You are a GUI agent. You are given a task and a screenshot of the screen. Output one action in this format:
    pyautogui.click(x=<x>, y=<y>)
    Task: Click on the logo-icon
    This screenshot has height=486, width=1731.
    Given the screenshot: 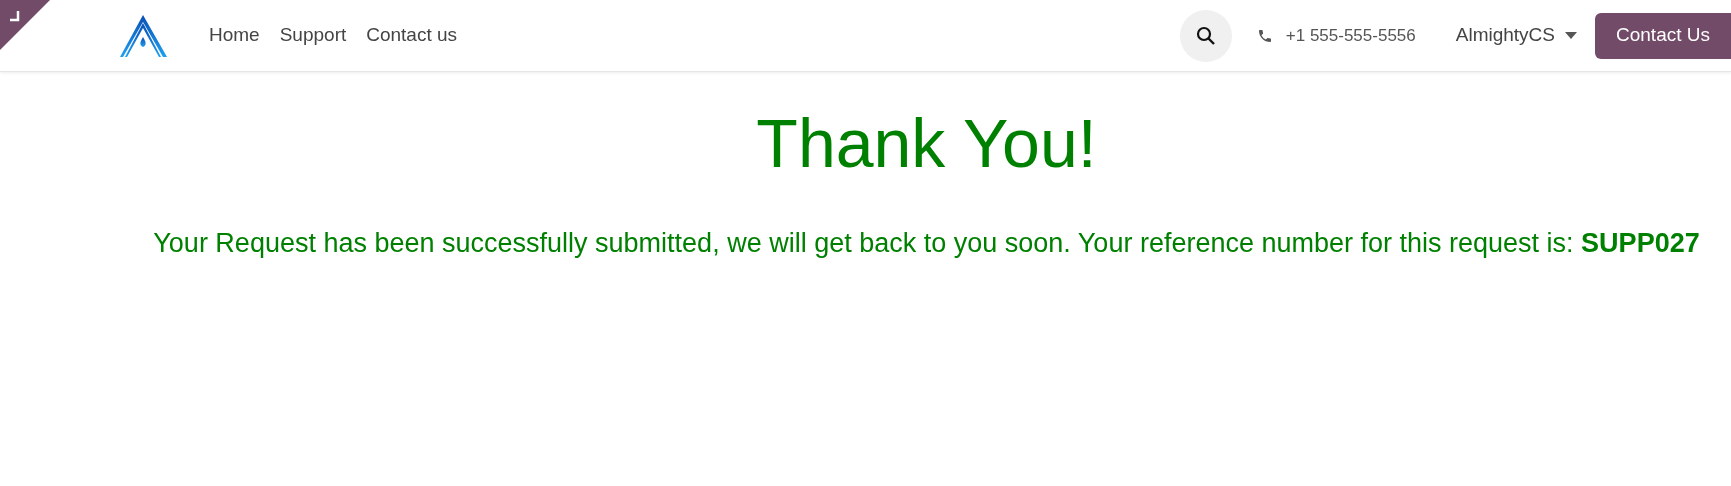 What is the action you would take?
    pyautogui.click(x=144, y=35)
    